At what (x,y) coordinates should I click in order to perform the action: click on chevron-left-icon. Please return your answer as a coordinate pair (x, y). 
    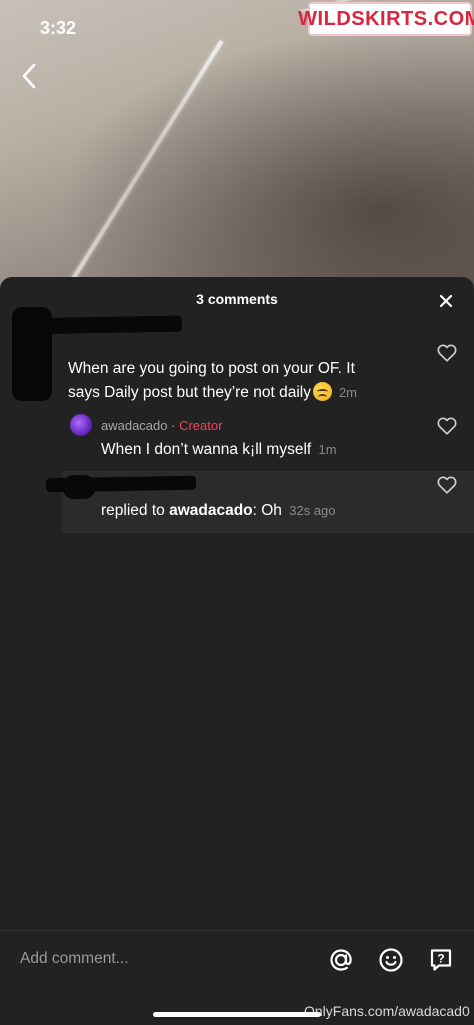
    Looking at the image, I should click on (29, 76).